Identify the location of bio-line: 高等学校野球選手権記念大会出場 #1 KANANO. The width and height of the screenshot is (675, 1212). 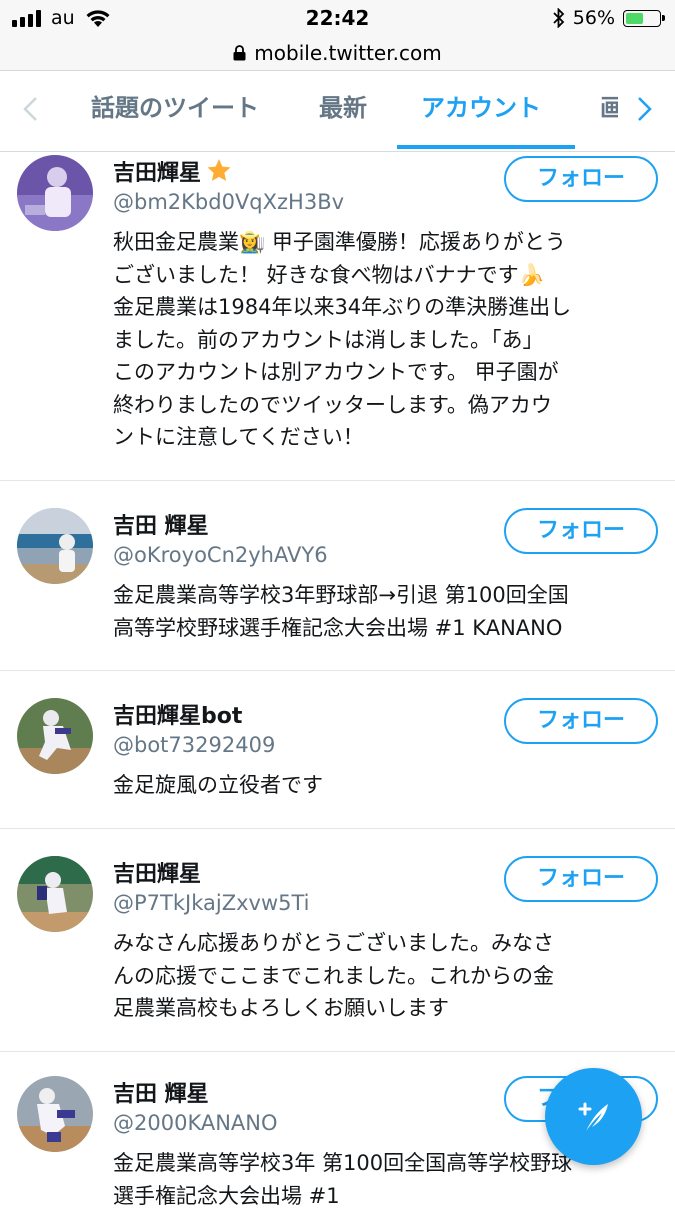
(385, 628).